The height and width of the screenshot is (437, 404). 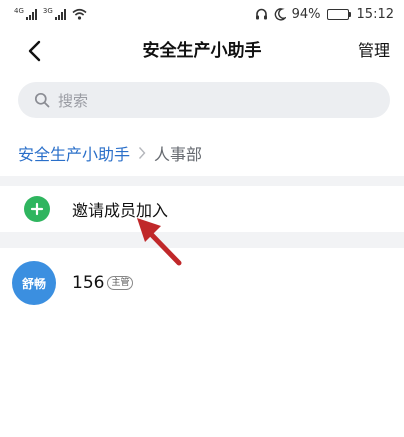 I want to click on battery-icon, so click(x=338, y=14).